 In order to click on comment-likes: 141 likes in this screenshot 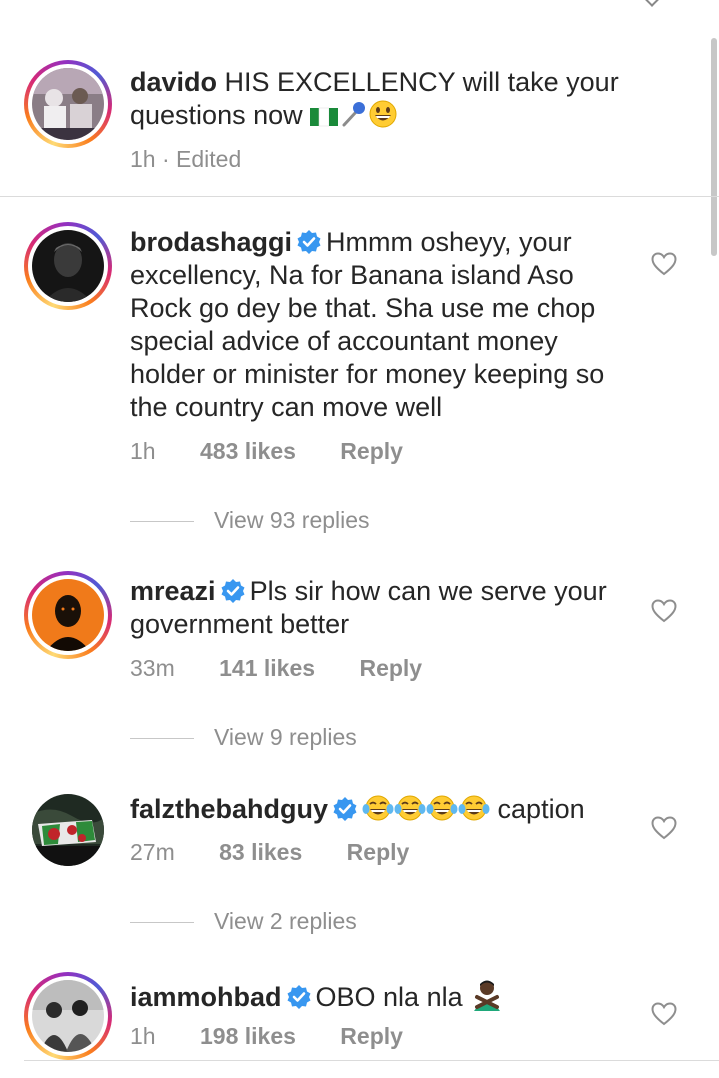, I will do `click(267, 668)`.